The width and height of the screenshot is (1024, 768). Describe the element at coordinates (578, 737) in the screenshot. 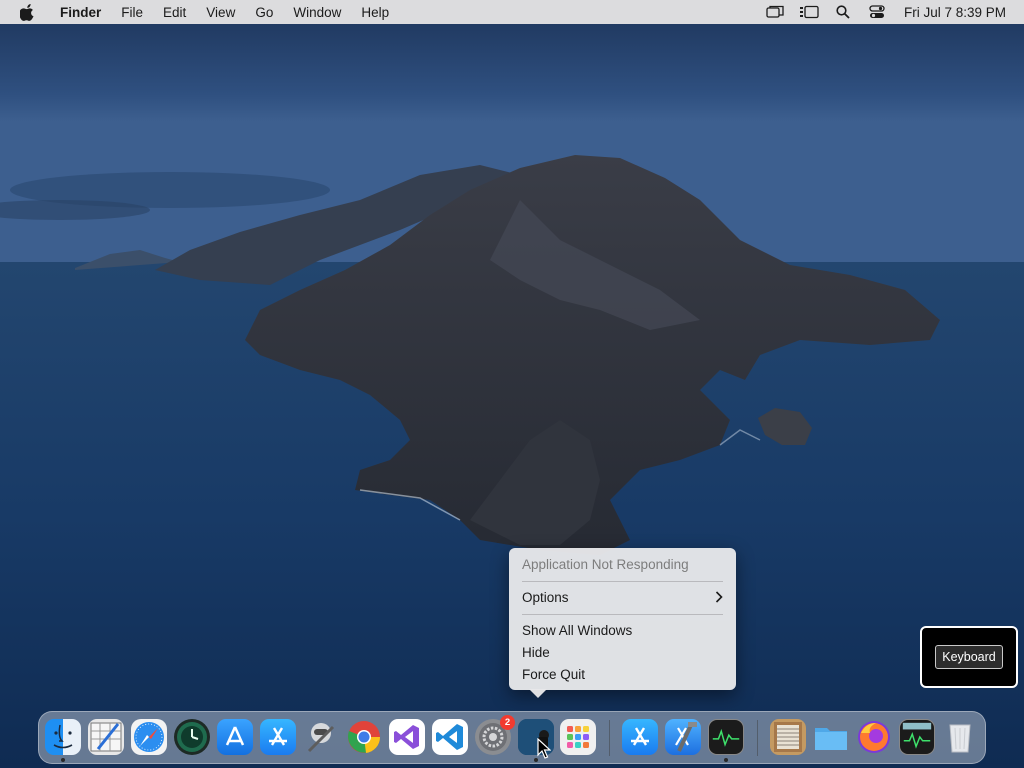

I see `launchpad-icon` at that location.